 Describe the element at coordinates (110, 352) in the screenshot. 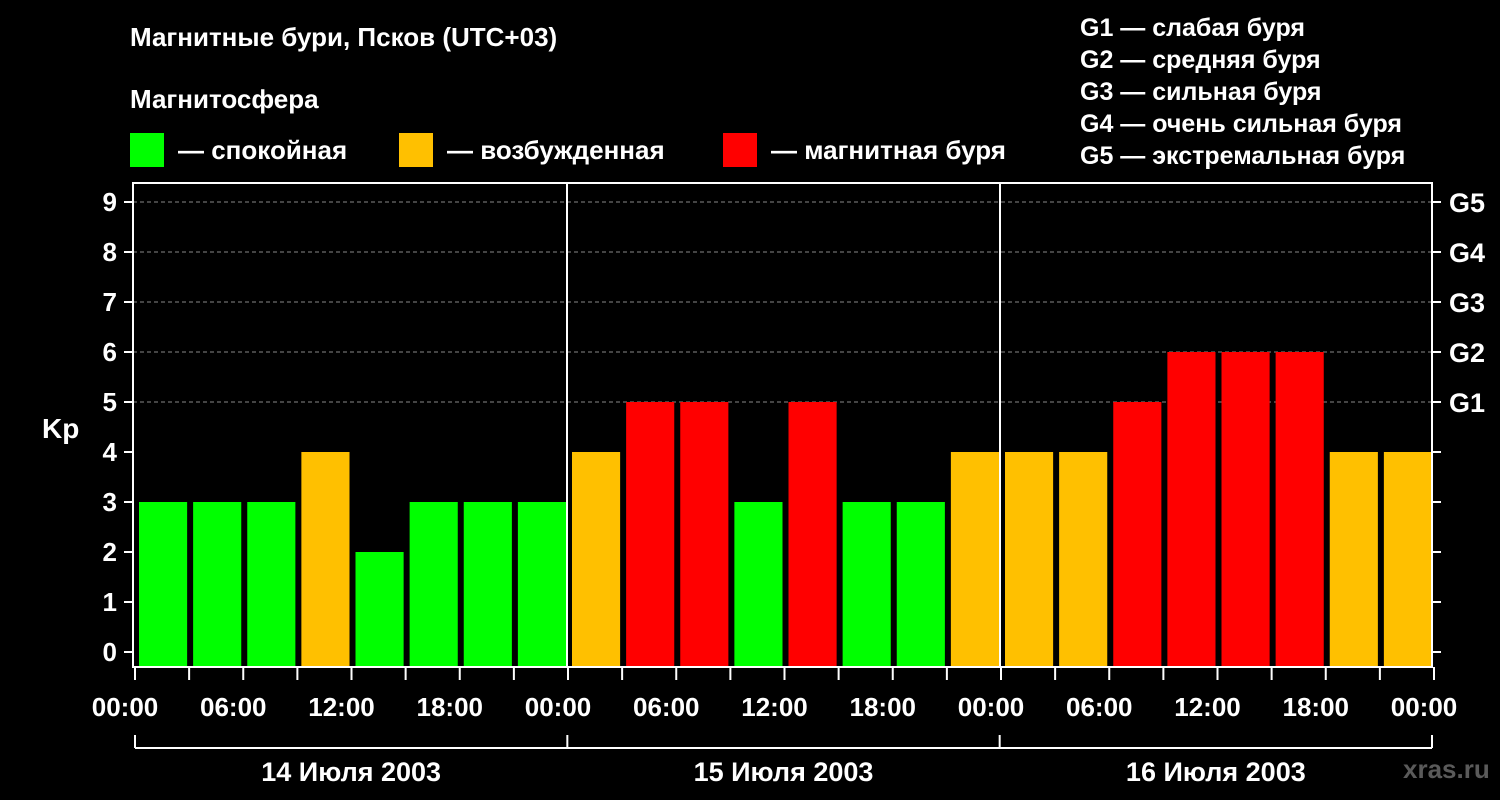

I see `y-tick-label: 6` at that location.